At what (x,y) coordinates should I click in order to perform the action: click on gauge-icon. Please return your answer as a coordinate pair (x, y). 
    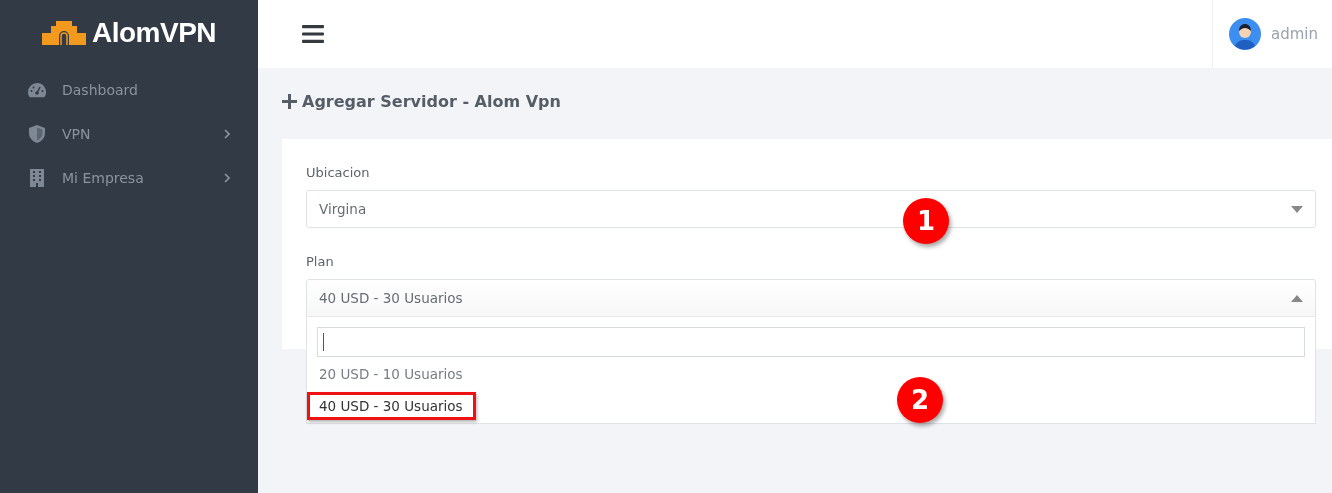
    Looking at the image, I should click on (37, 90).